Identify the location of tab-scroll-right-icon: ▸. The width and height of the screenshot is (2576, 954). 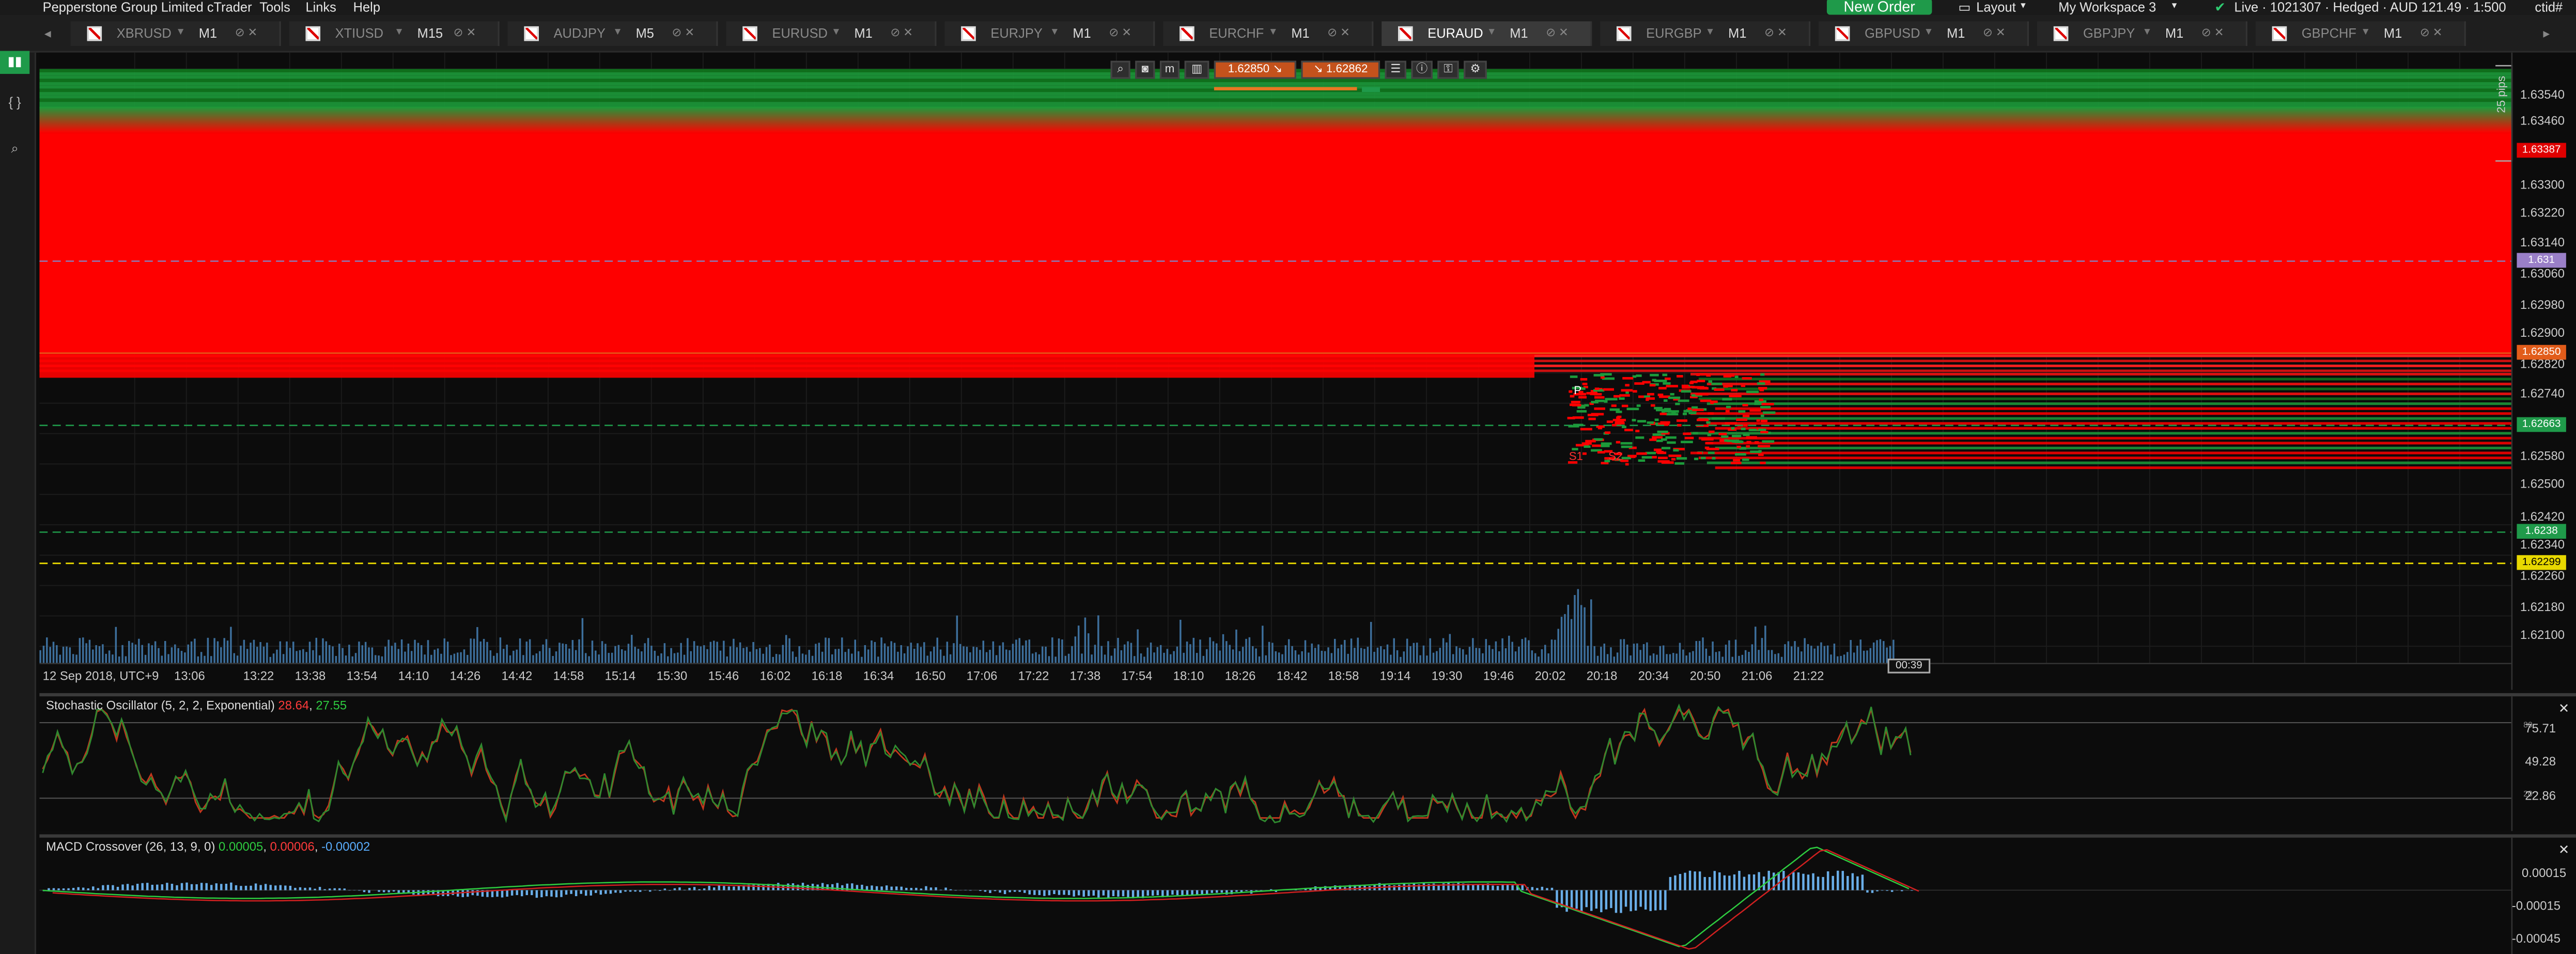
(2546, 33).